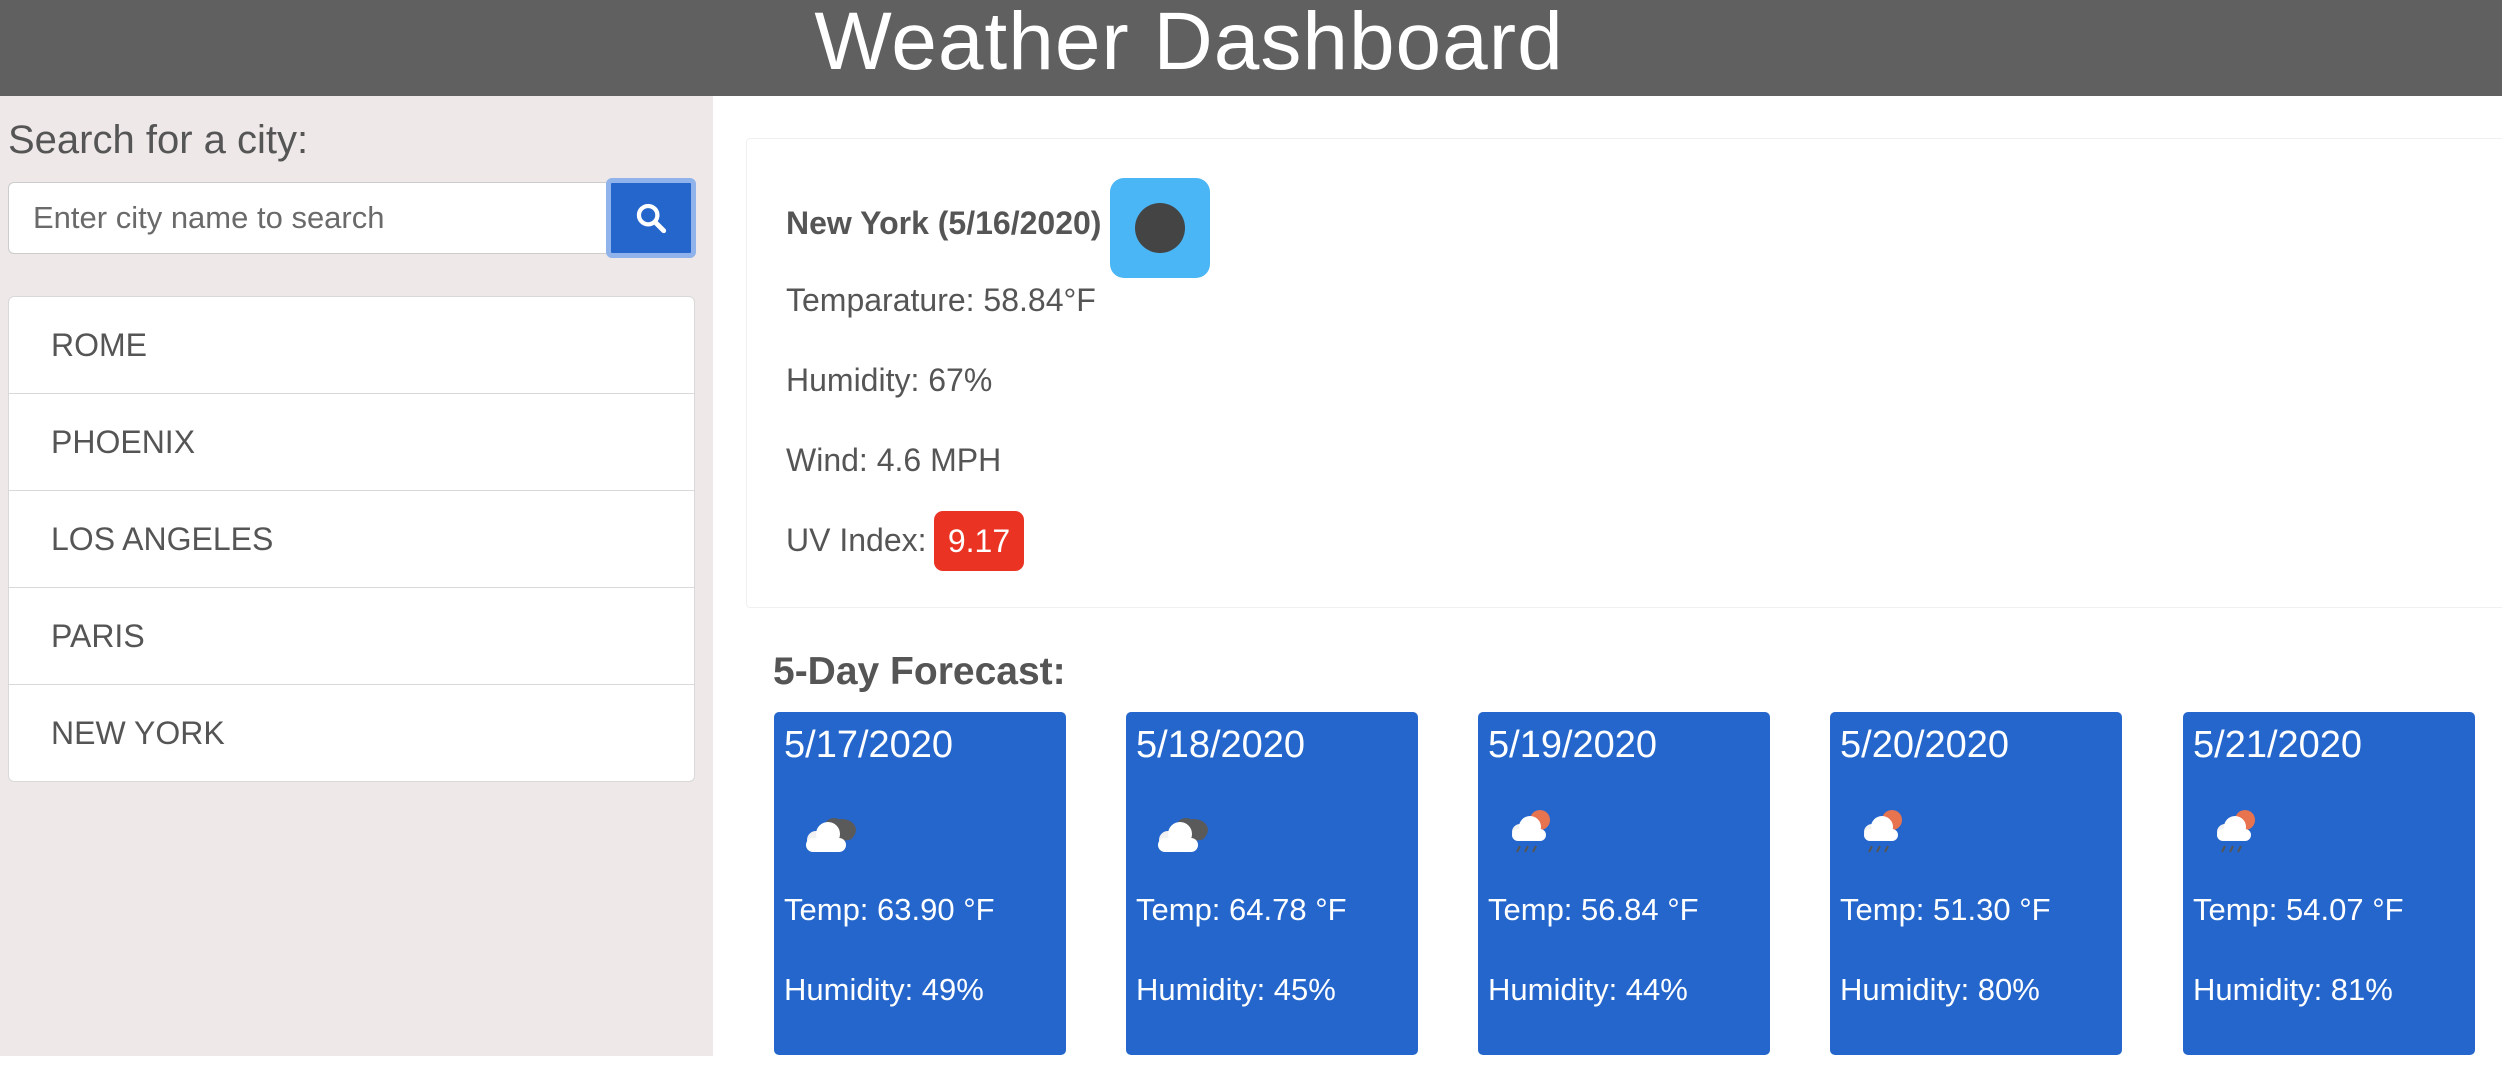 The height and width of the screenshot is (1090, 2502). I want to click on search-icon, so click(651, 218).